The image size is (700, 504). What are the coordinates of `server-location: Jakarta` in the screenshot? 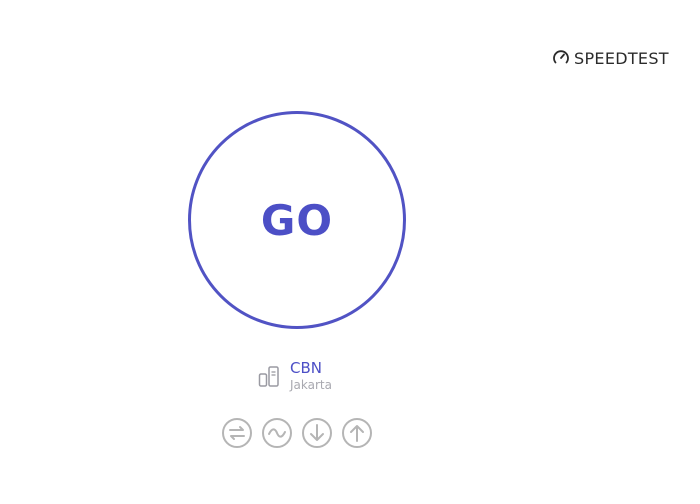 It's located at (311, 384).